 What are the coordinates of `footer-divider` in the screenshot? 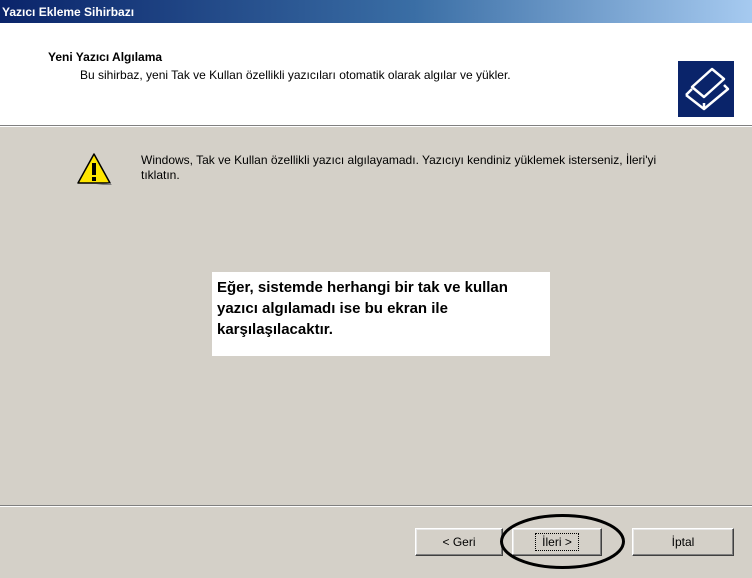 It's located at (376, 506).